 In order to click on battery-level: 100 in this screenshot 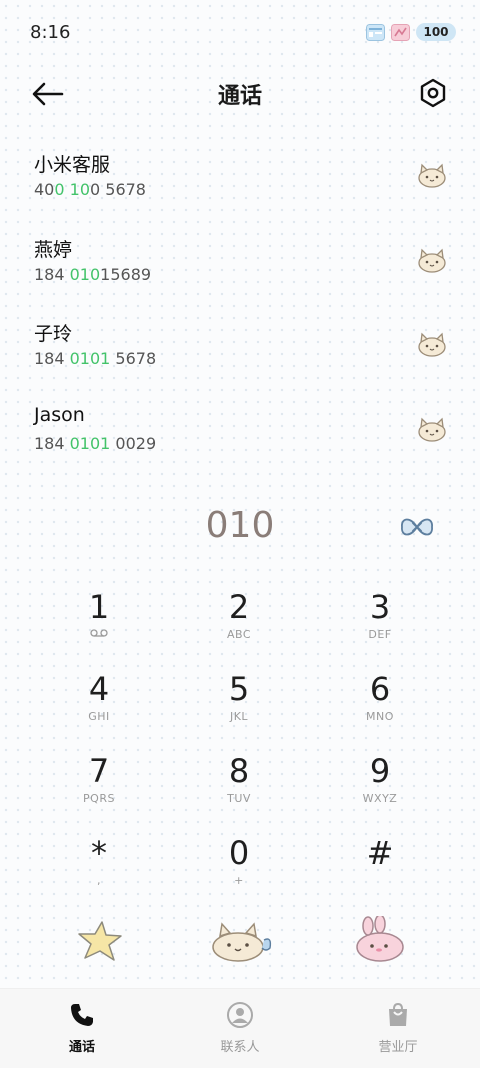, I will do `click(436, 32)`.